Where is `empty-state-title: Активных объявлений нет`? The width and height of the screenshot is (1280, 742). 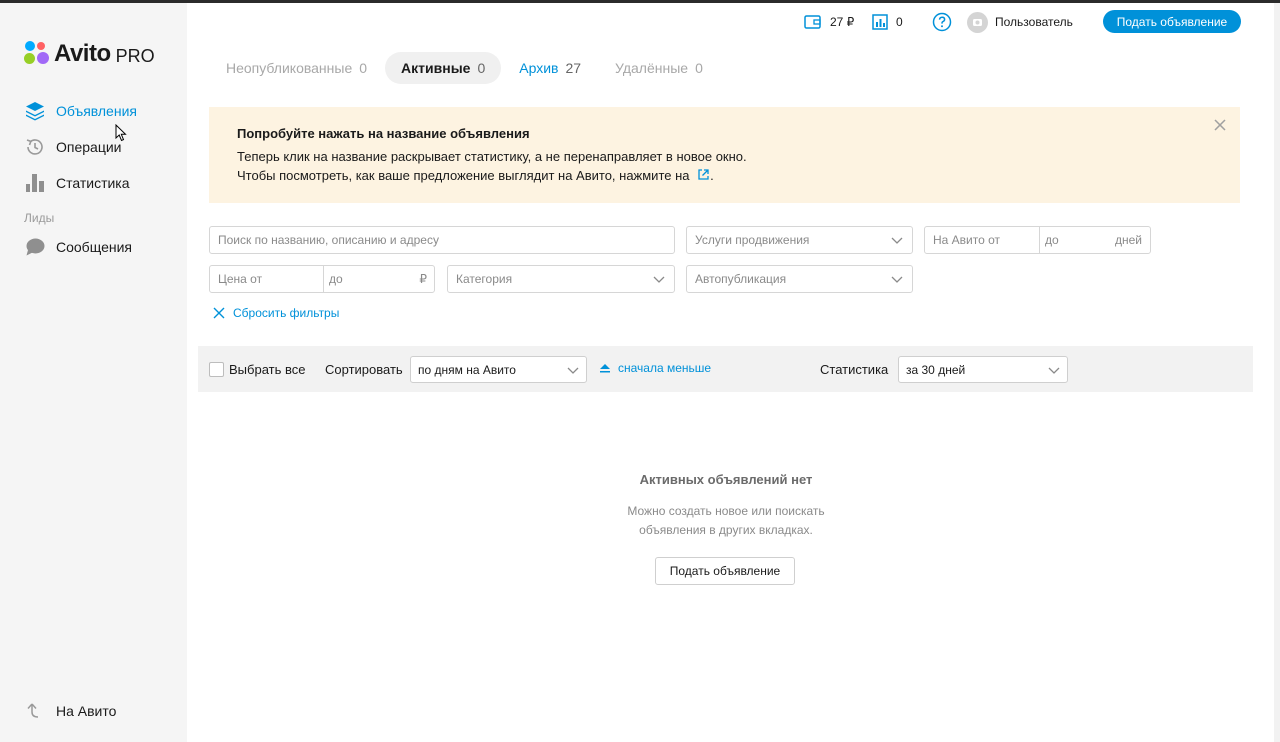 empty-state-title: Активных объявлений нет is located at coordinates (726, 479).